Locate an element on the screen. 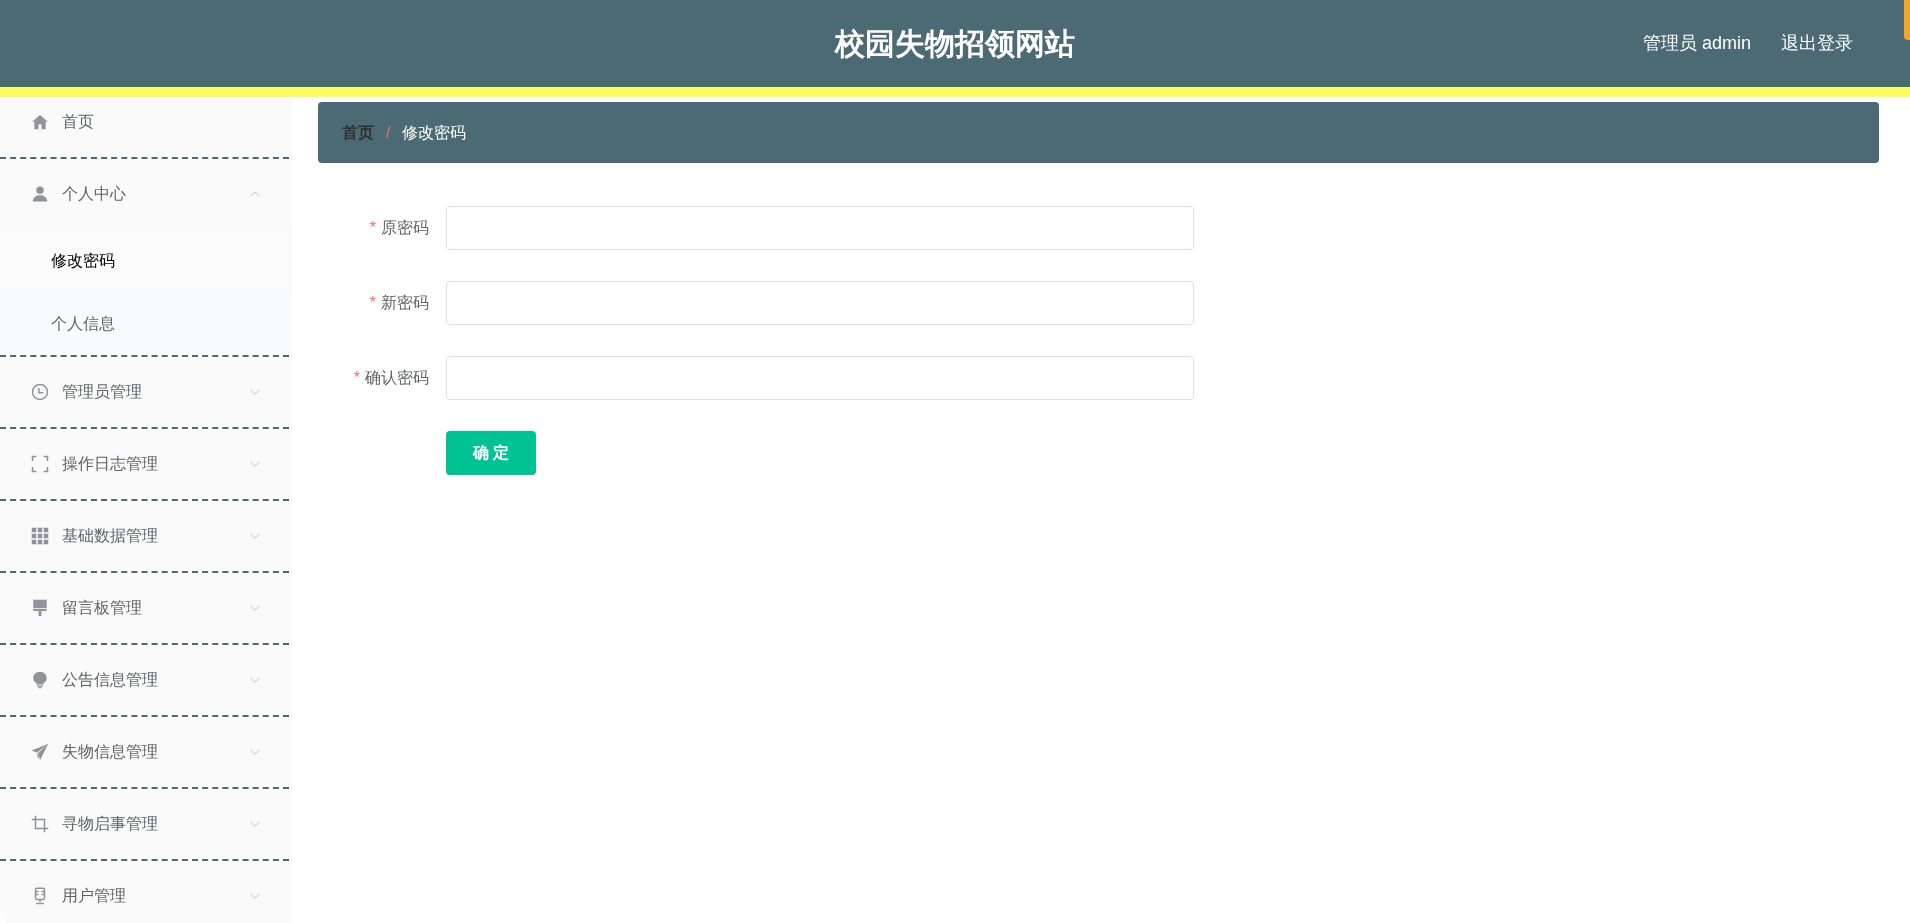 The image size is (1910, 923). field-label: 确认密码 is located at coordinates (397, 378).